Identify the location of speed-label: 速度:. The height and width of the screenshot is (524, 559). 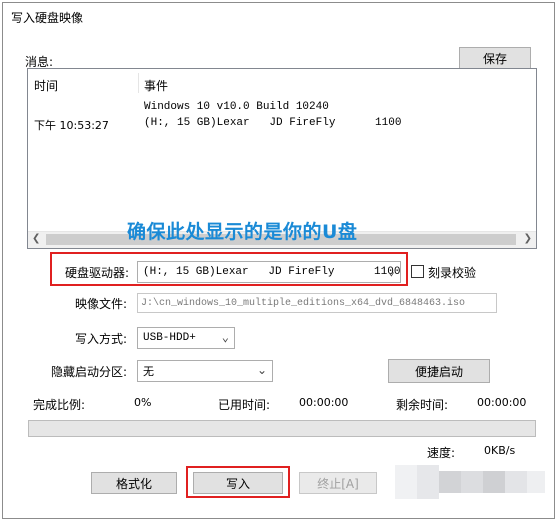
(441, 453).